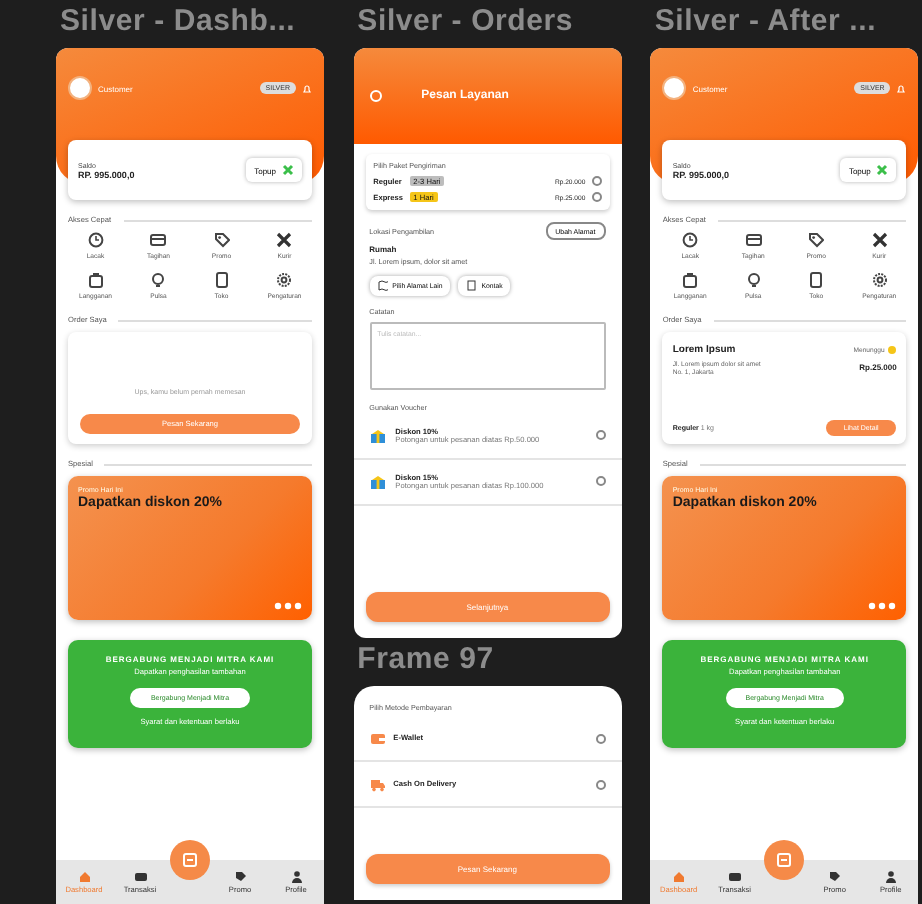  Describe the element at coordinates (377, 784) in the screenshot. I see `truck-icon` at that location.